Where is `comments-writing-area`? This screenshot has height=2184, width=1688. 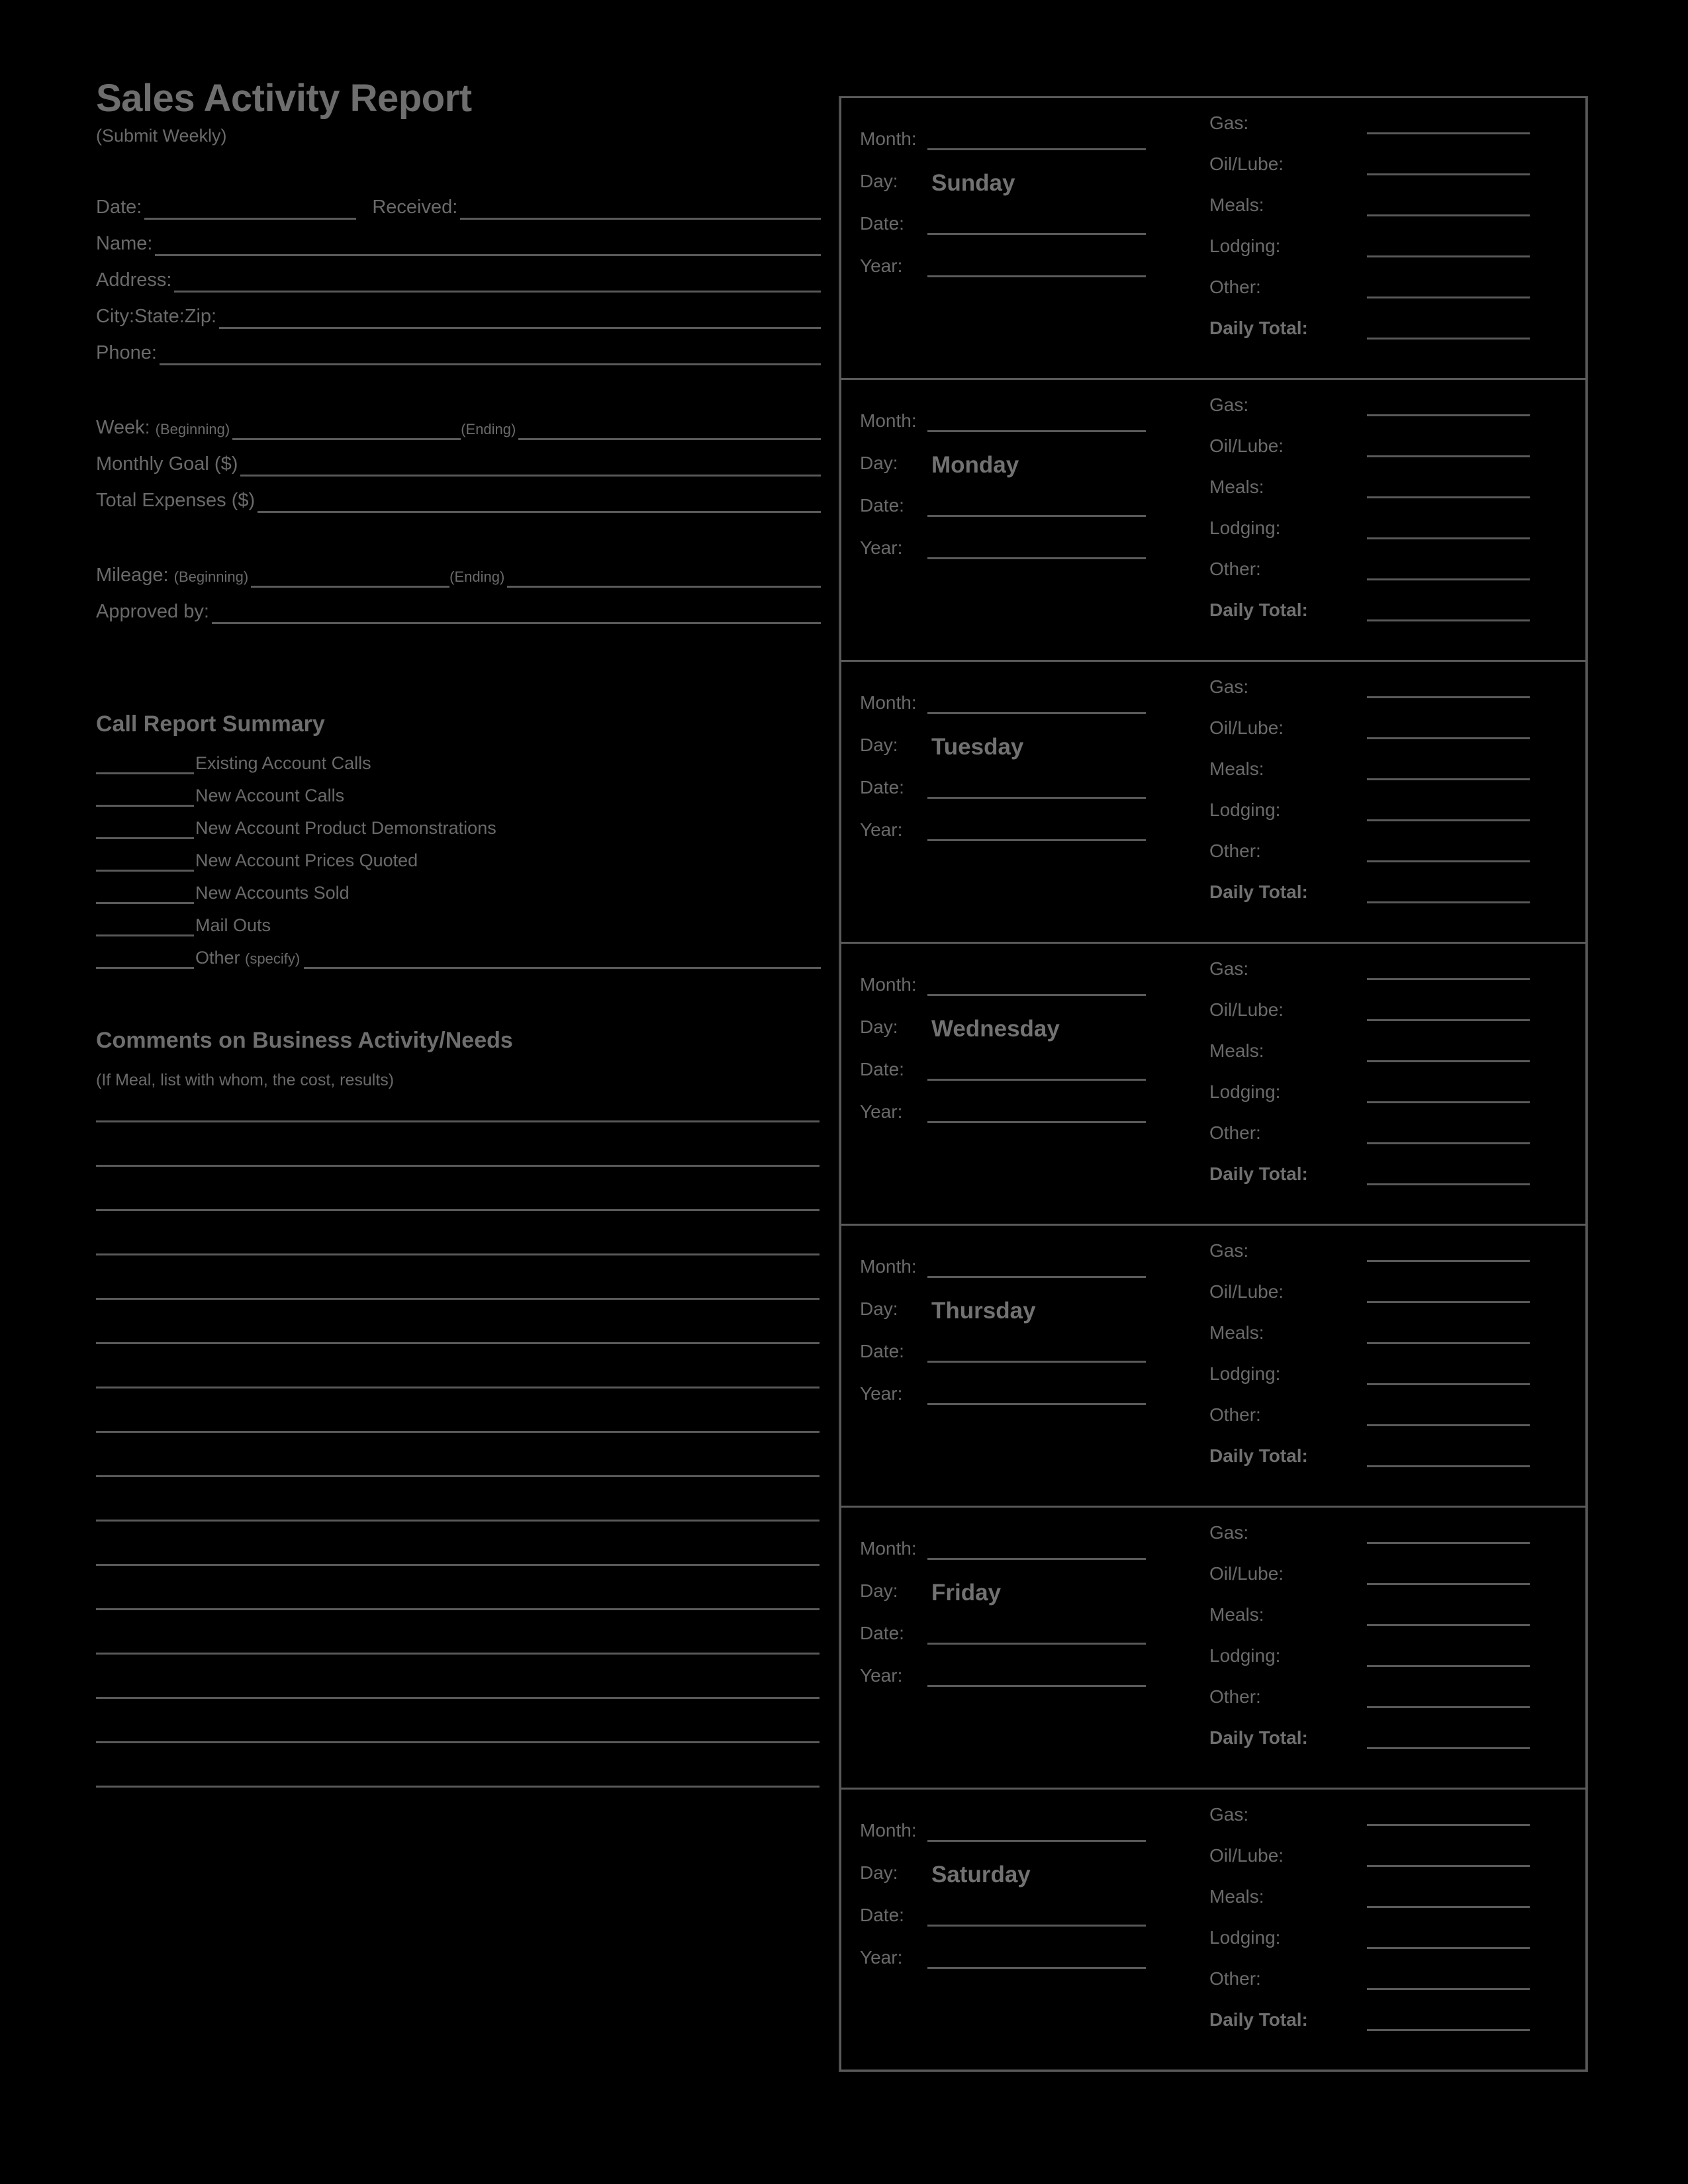
comments-writing-area is located at coordinates (458, 1454).